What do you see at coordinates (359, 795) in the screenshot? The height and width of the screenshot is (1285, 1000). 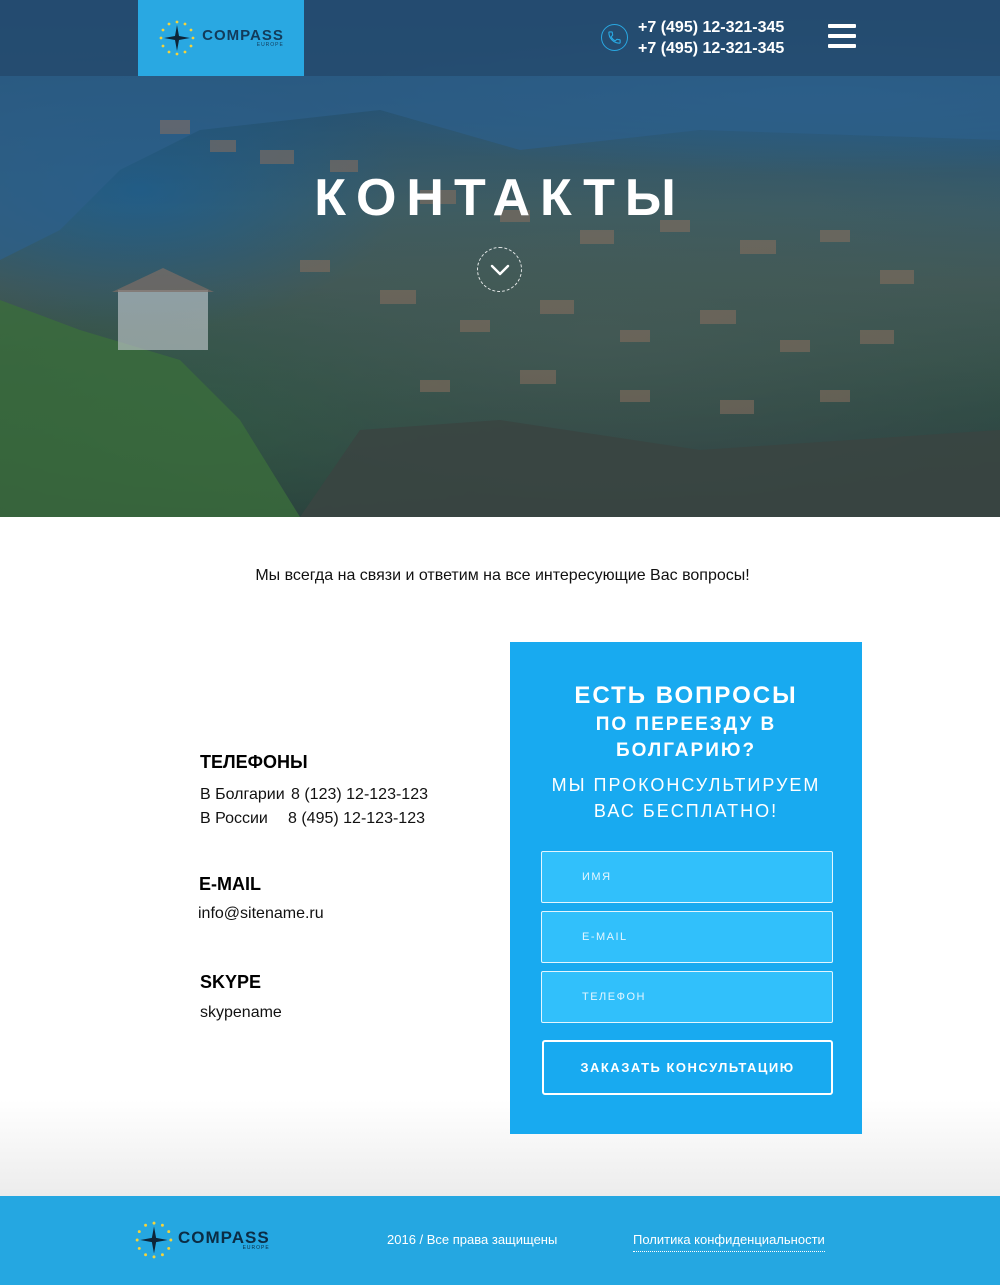 I see `phone-bulgaria-value: 8 (123) 12-123-123` at bounding box center [359, 795].